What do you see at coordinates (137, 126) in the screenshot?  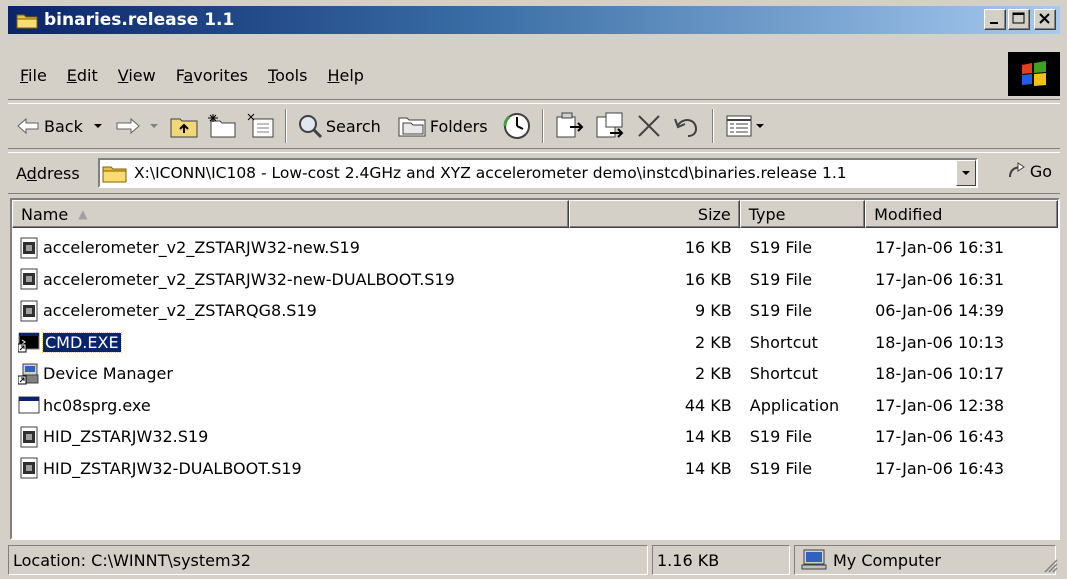 I see `forward-button` at bounding box center [137, 126].